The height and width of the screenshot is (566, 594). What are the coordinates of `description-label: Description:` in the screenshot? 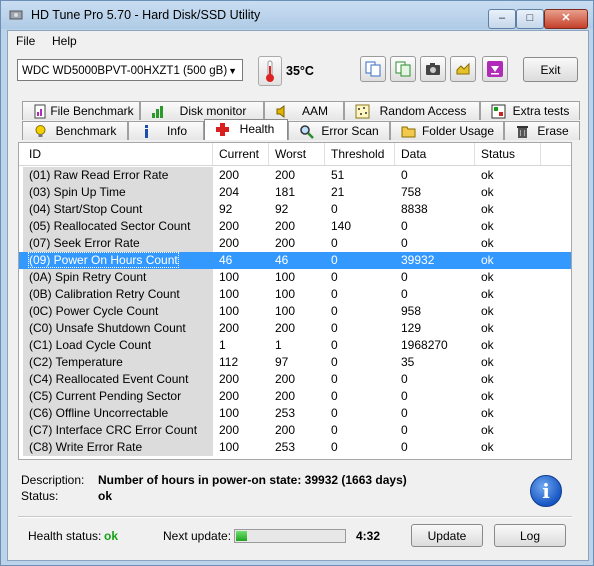 It's located at (53, 480).